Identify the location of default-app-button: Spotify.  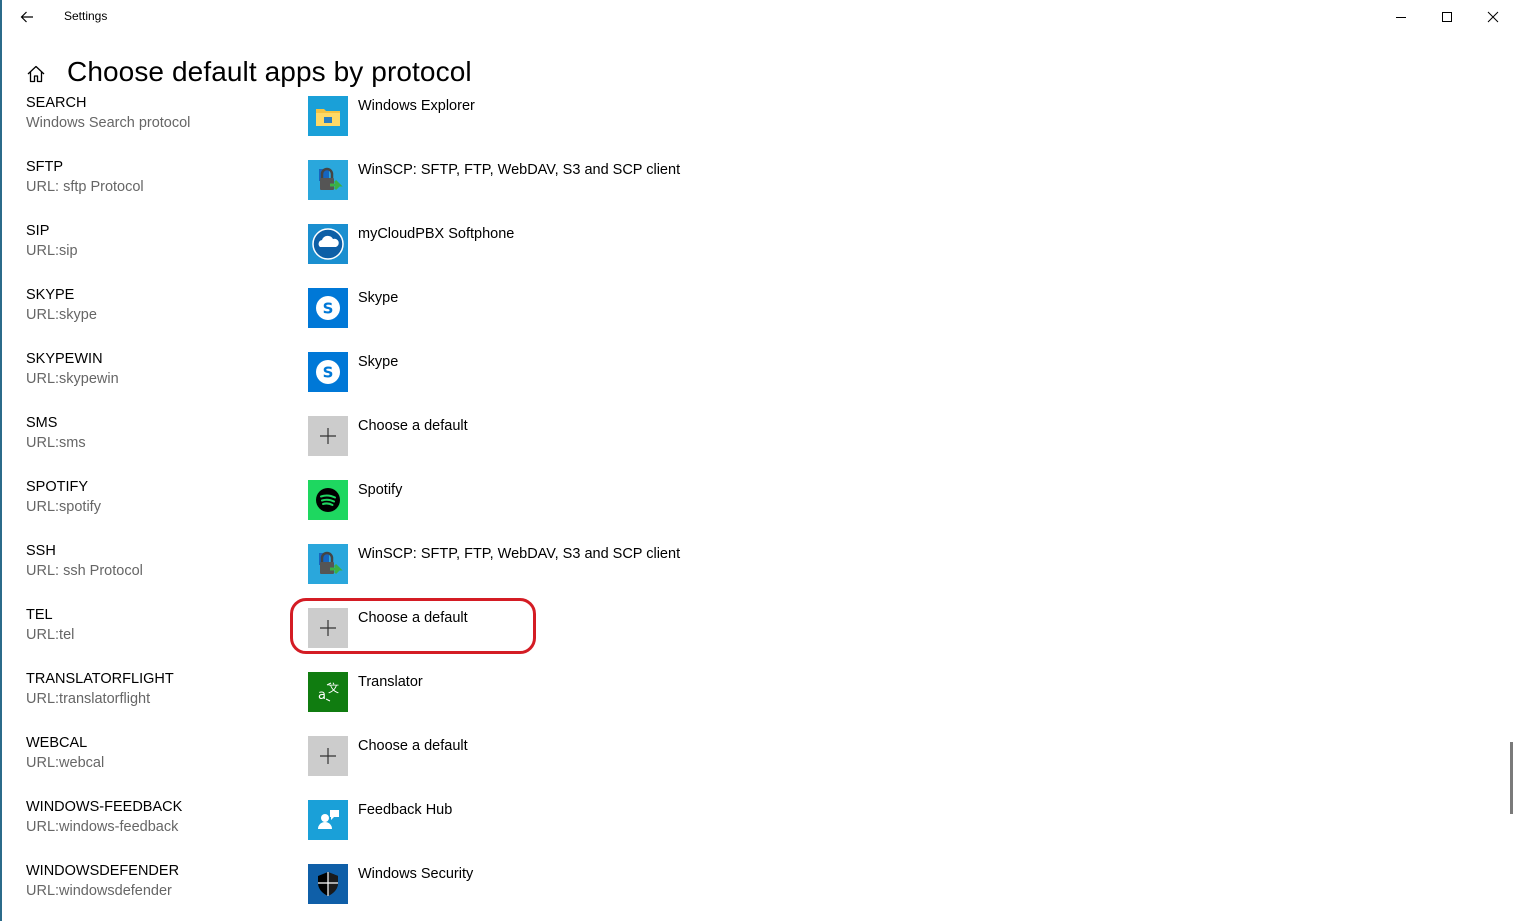
(355, 500).